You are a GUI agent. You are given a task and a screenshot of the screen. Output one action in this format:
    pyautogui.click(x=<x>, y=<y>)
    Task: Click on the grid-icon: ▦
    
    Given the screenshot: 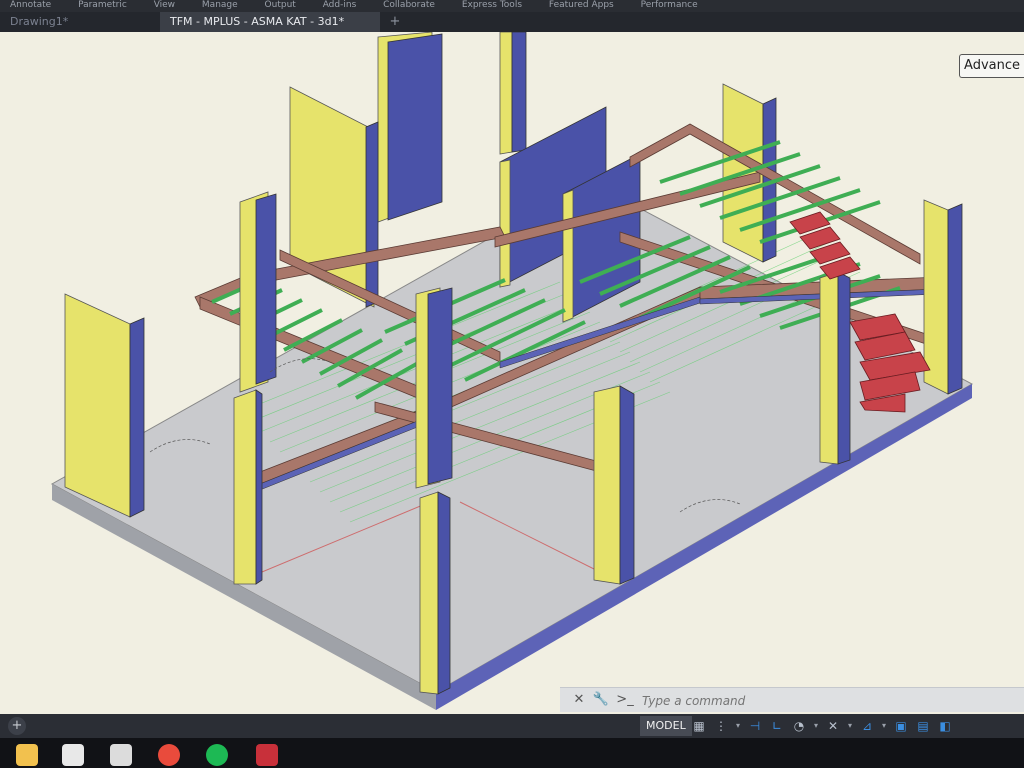 What is the action you would take?
    pyautogui.click(x=699, y=726)
    